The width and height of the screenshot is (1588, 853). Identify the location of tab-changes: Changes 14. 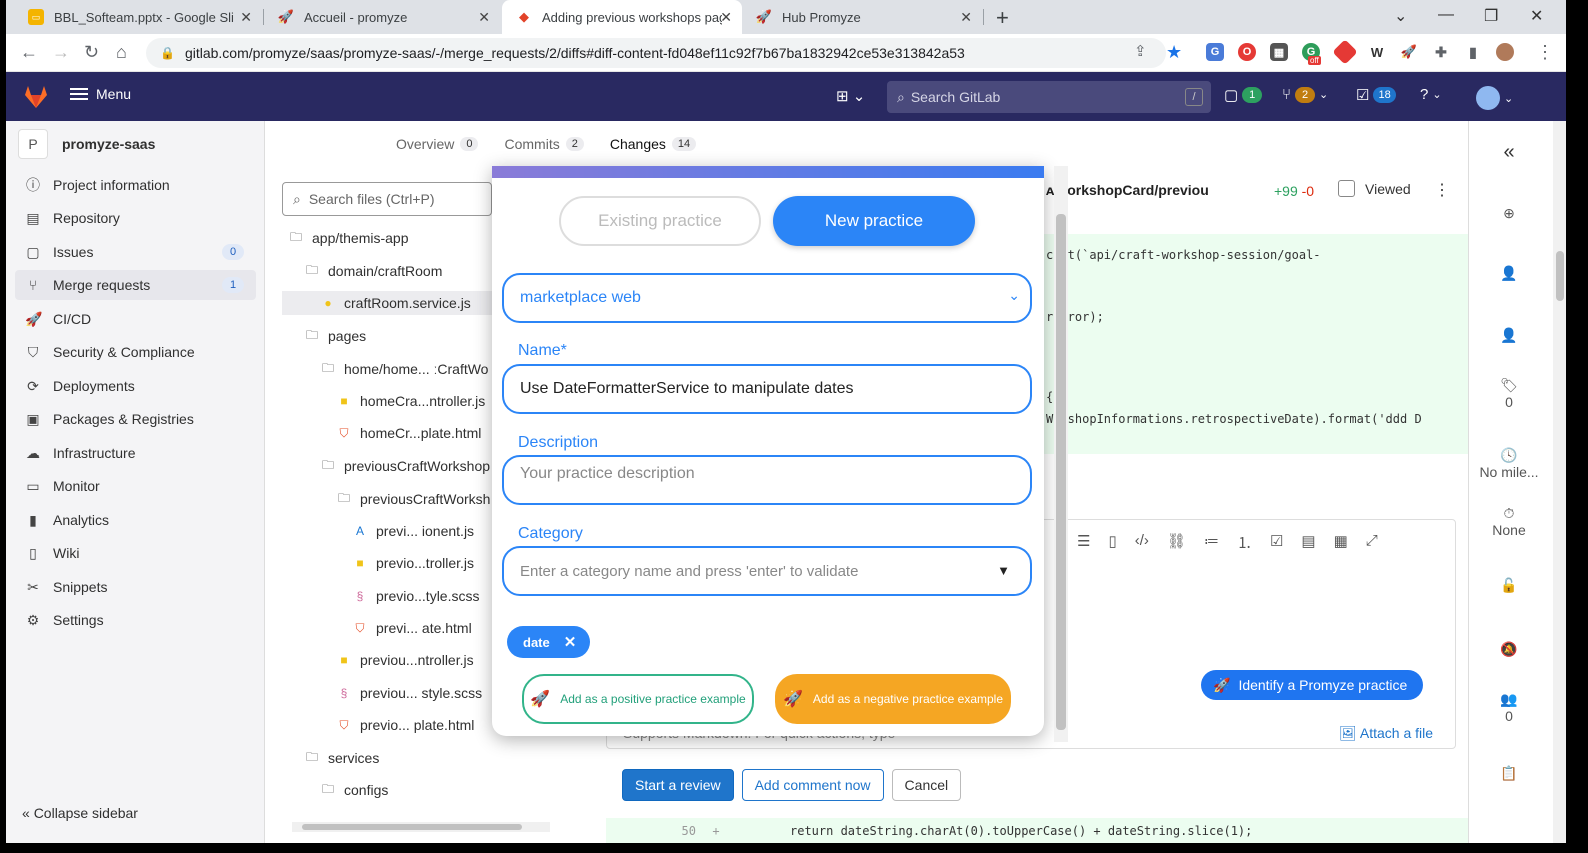
(653, 144).